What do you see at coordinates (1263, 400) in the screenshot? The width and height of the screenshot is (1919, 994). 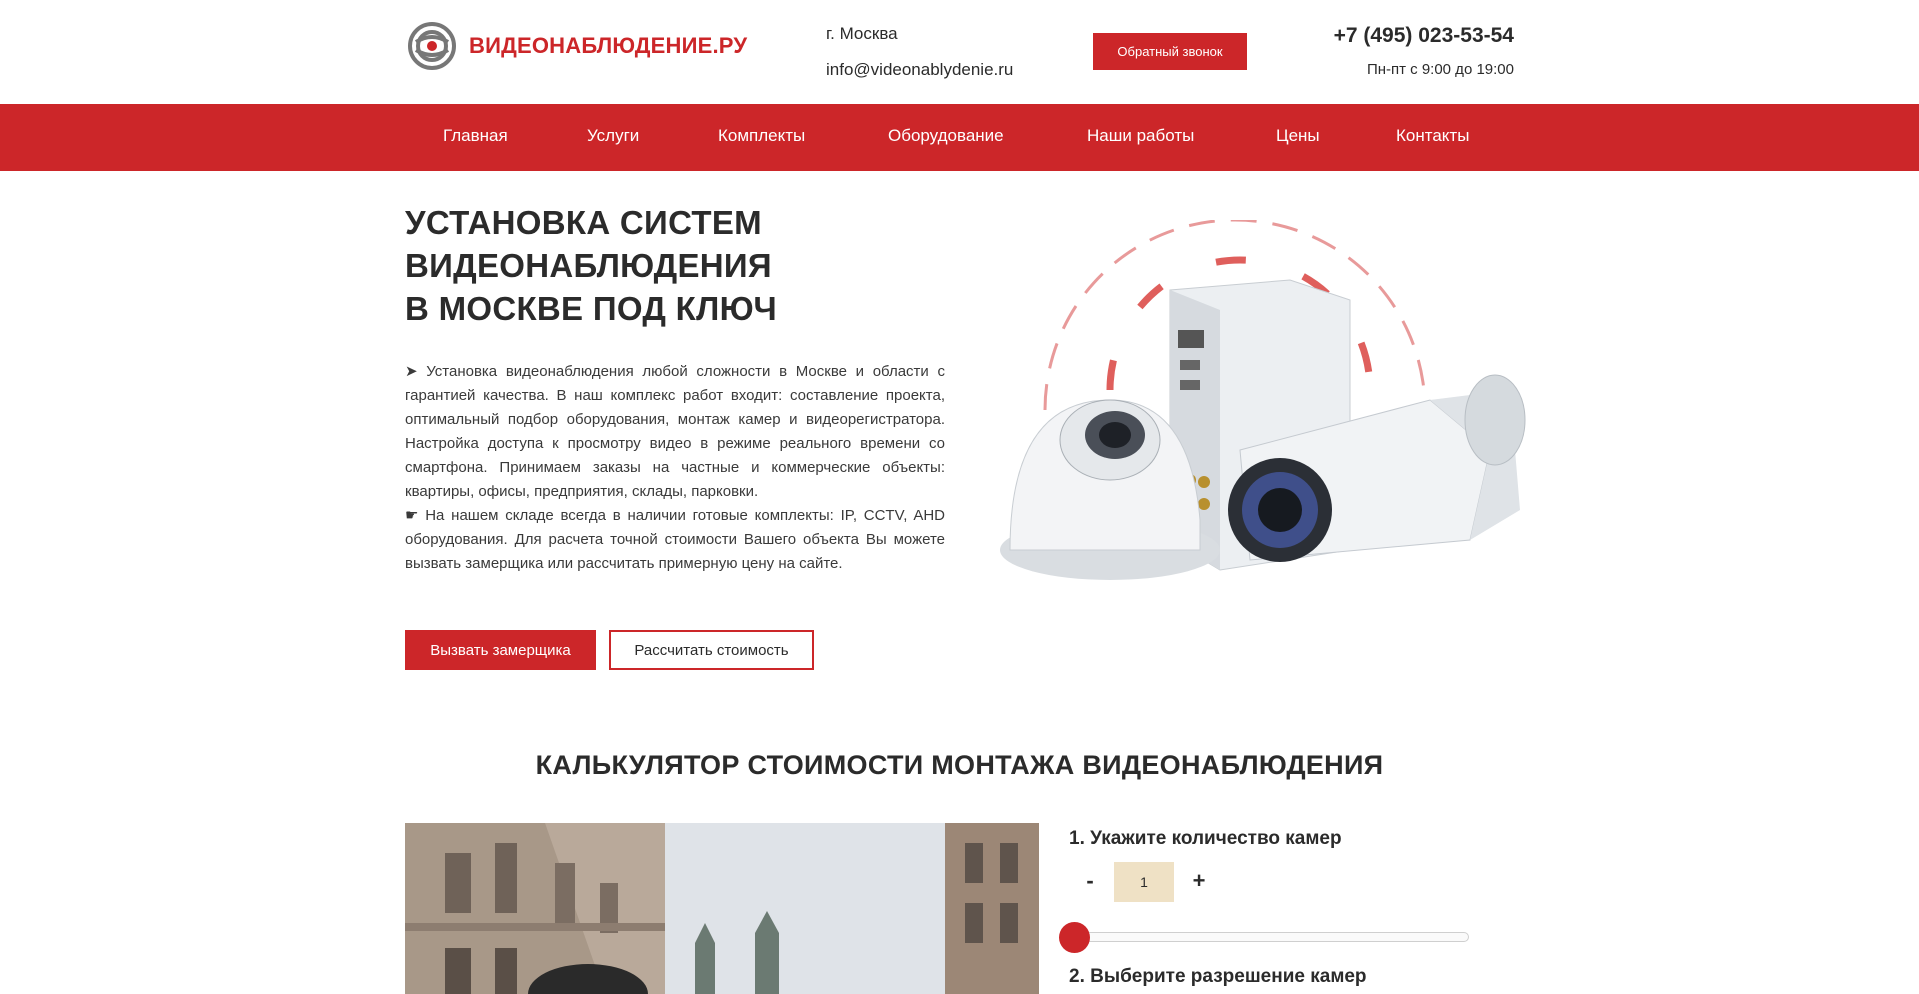 I see `cctv-equipment-image` at bounding box center [1263, 400].